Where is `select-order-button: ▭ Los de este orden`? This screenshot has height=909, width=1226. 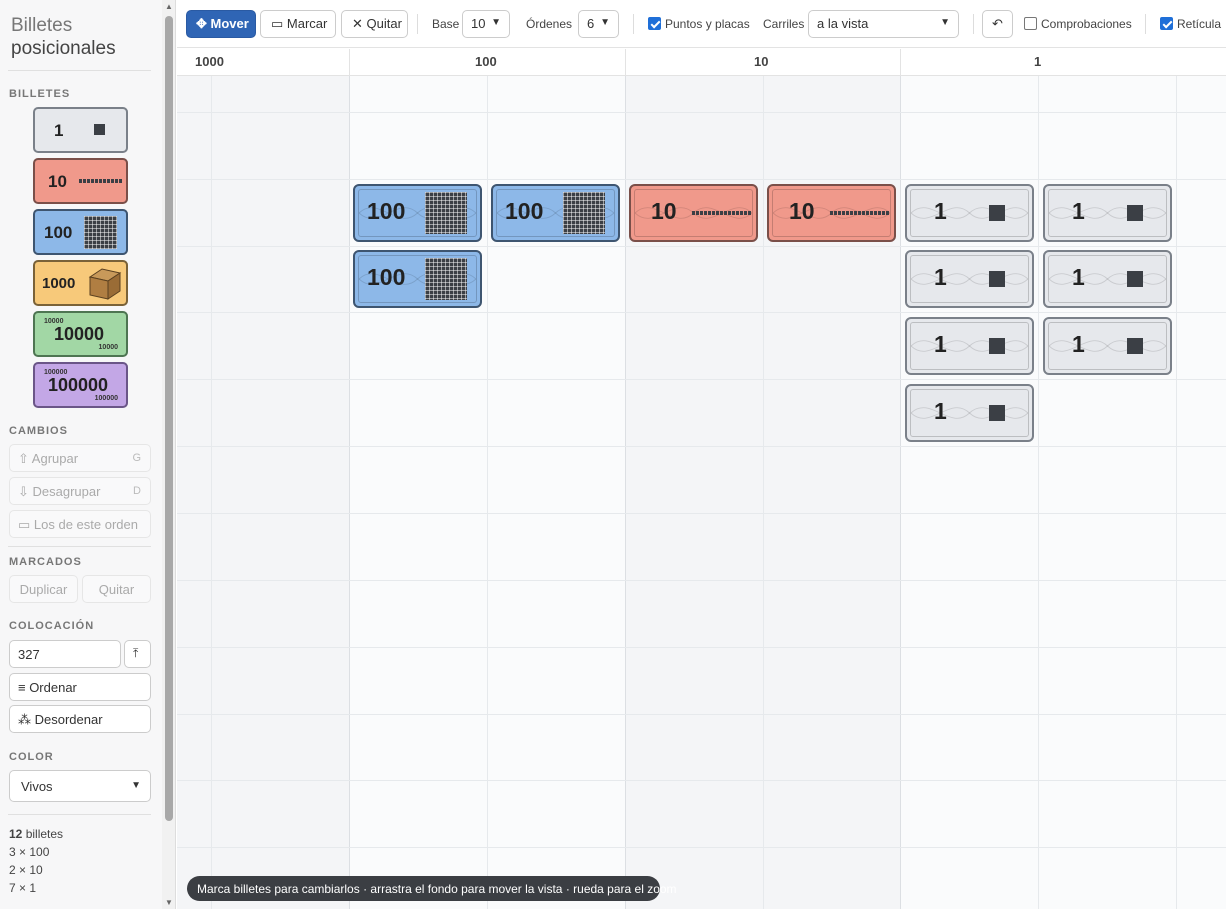
select-order-button: ▭ Los de este orden is located at coordinates (80, 524).